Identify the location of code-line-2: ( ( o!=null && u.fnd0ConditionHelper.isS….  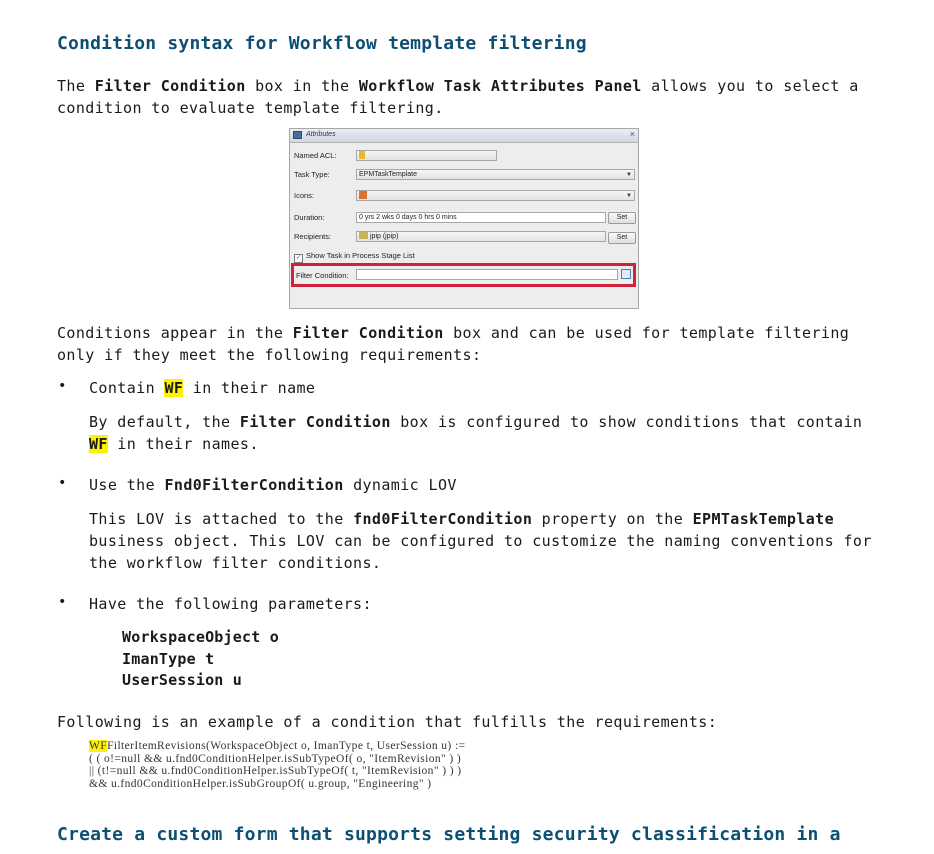
(275, 758).